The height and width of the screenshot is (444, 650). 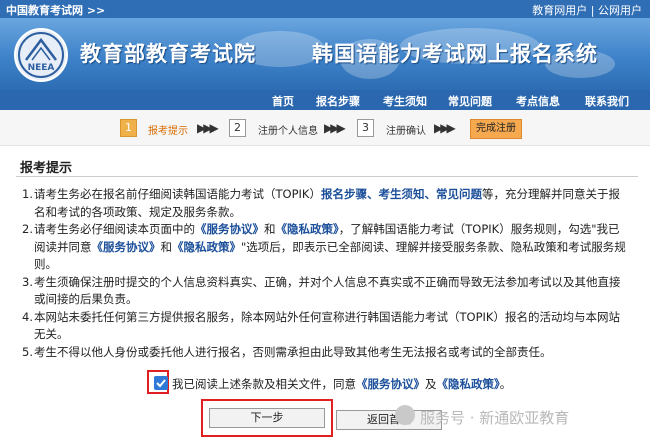 What do you see at coordinates (41, 68) in the screenshot?
I see `logo-text: NEEA` at bounding box center [41, 68].